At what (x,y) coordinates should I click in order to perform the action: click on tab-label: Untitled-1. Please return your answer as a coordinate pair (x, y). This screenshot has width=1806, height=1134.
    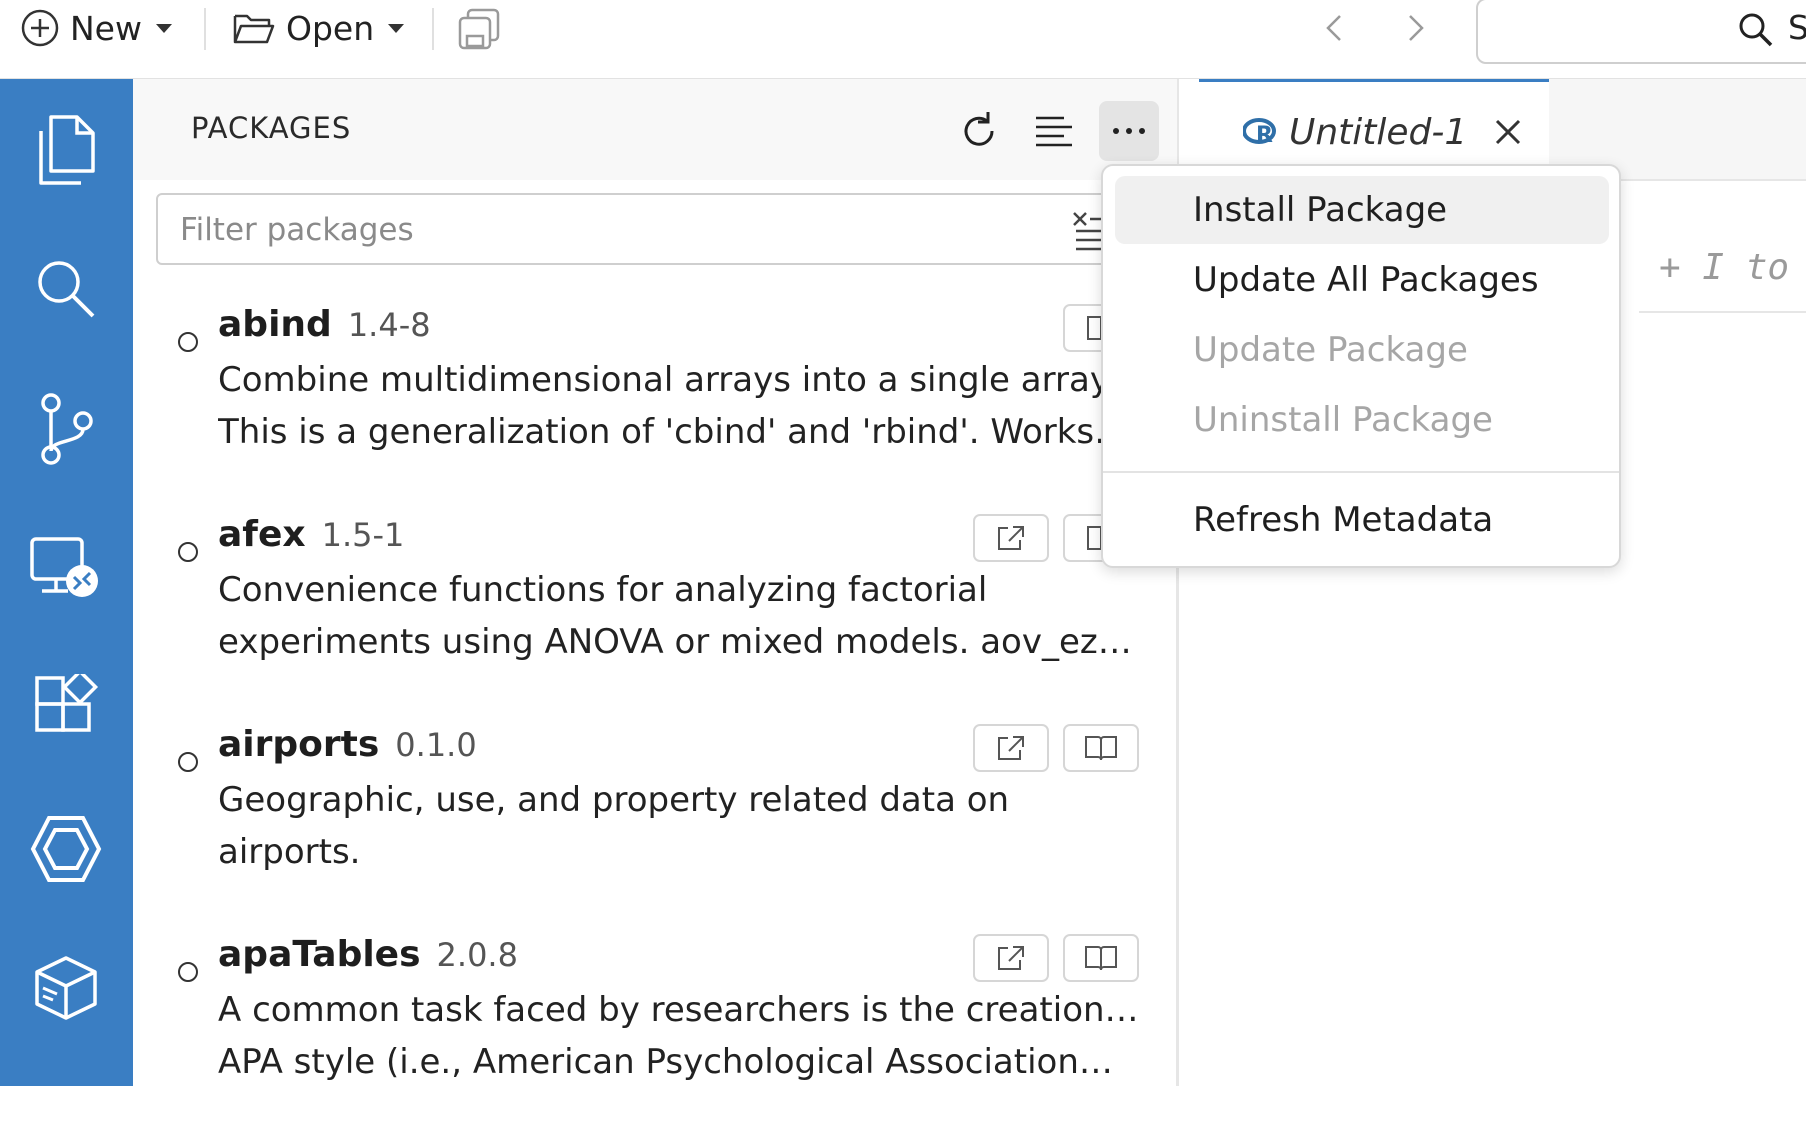
    Looking at the image, I should click on (1378, 132).